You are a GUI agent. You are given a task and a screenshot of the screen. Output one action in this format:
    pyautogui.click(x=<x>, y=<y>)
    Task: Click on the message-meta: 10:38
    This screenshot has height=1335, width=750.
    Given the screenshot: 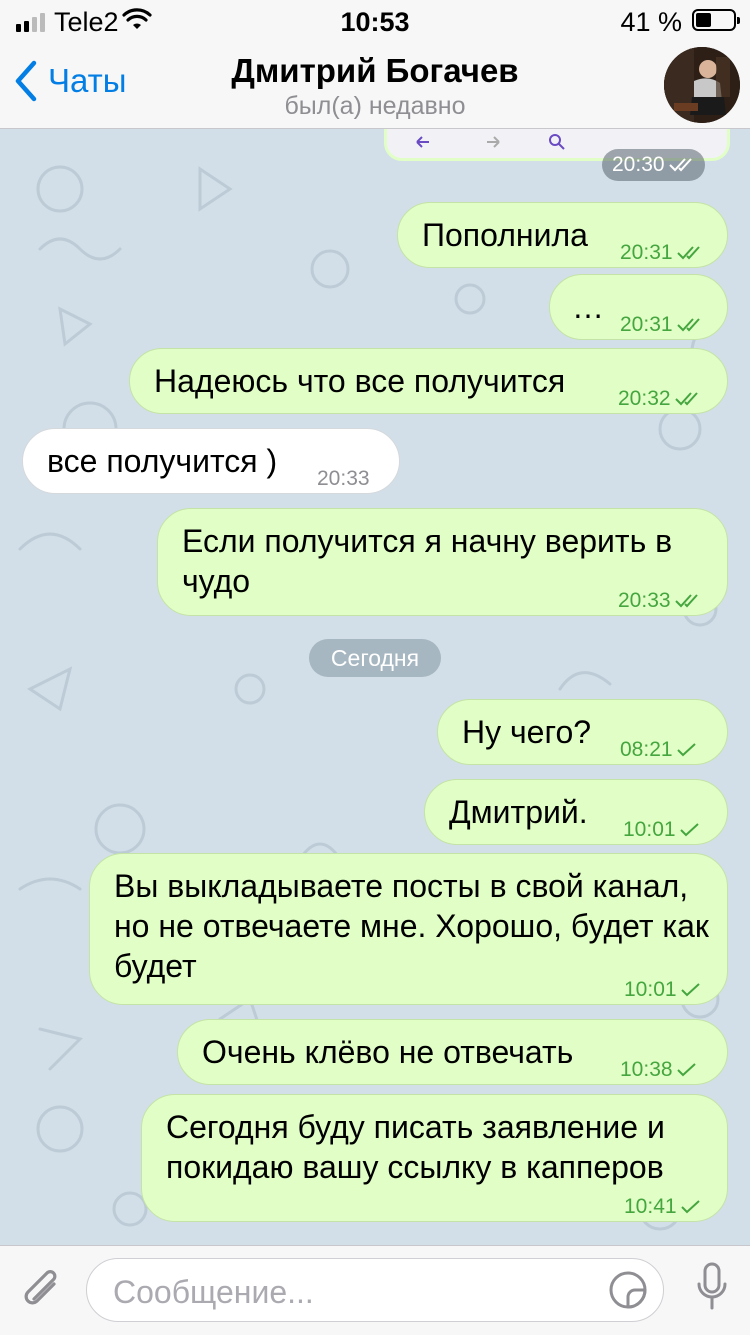 What is the action you would take?
    pyautogui.click(x=658, y=1070)
    